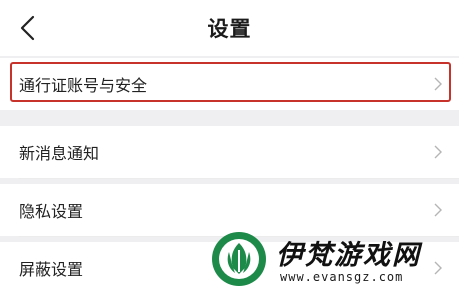 This screenshot has height=294, width=459. Describe the element at coordinates (51, 211) in the screenshot. I see `settings-item-label: 隐私设置` at that location.